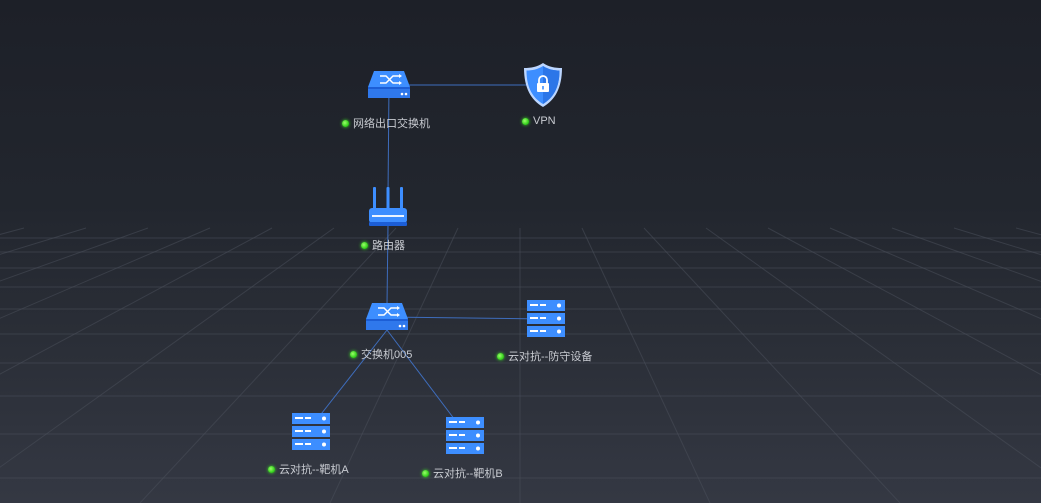 The width and height of the screenshot is (1041, 503). I want to click on node-label-defense: 云对抗--防守设备, so click(544, 356).